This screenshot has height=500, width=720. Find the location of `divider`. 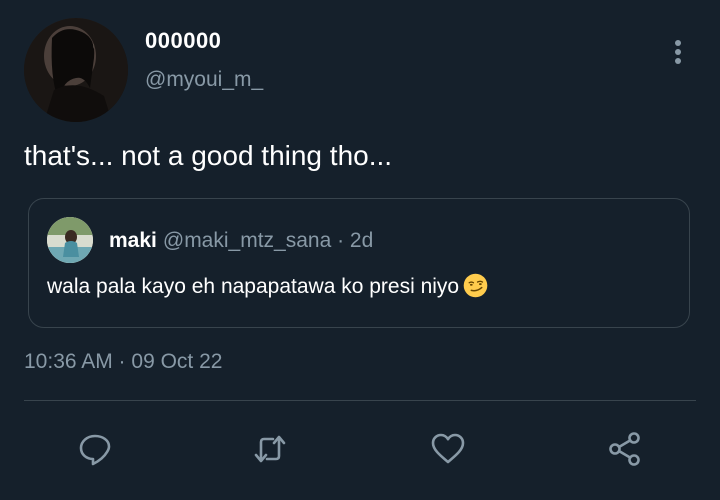

divider is located at coordinates (360, 400).